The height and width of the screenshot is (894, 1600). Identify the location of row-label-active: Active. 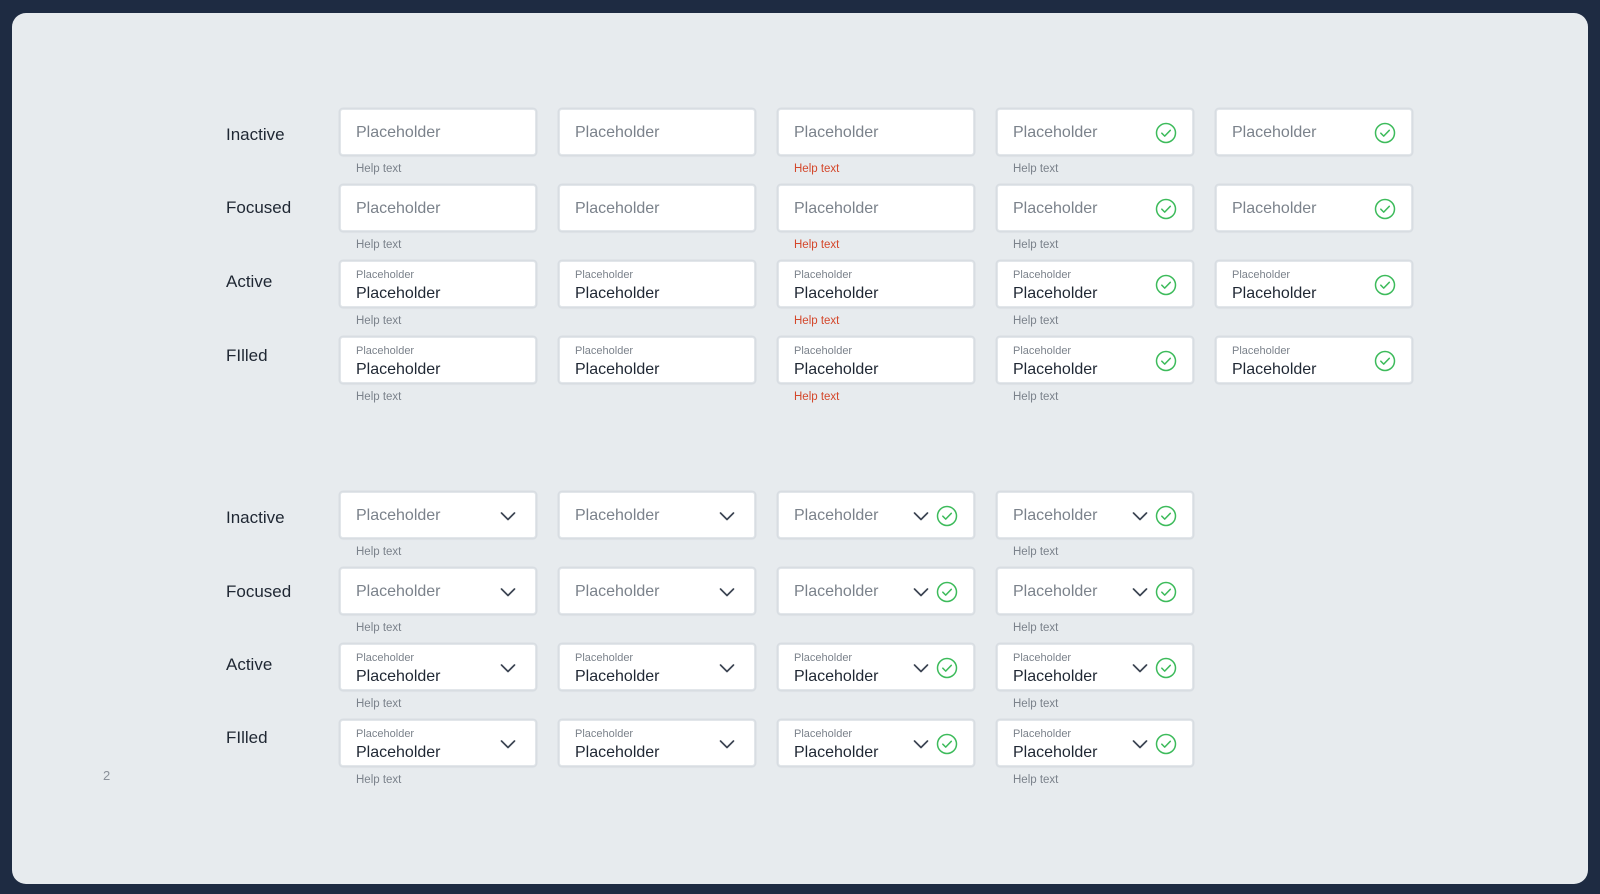
(249, 664).